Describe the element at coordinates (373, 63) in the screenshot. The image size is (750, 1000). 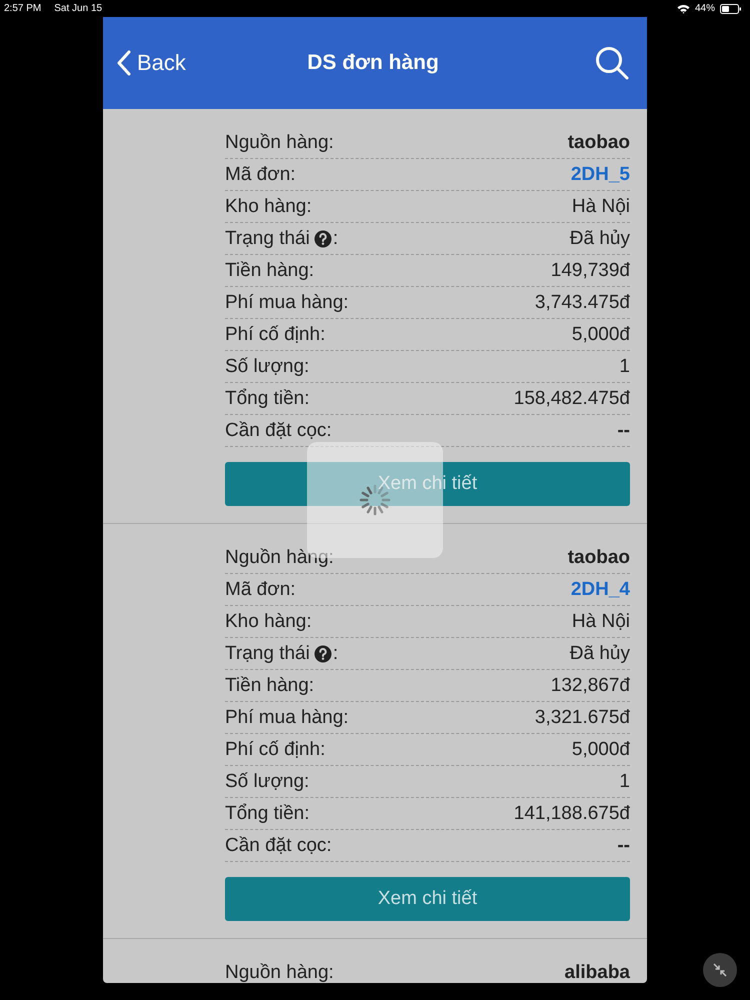
I see `page-title: DS đơn hàng` at that location.